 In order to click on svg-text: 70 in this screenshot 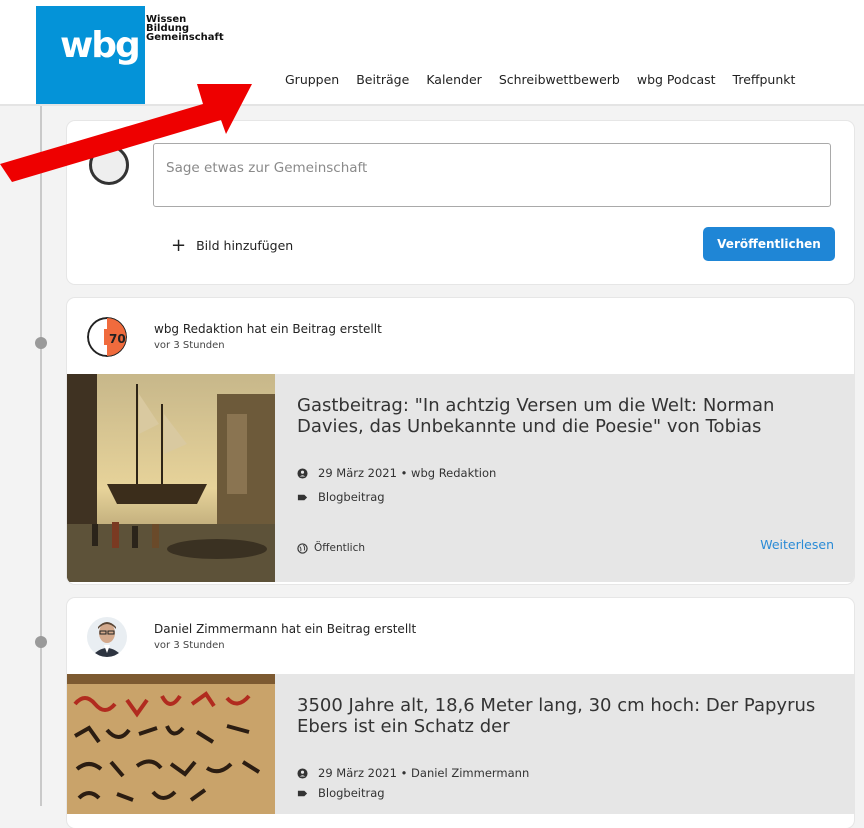, I will do `click(117, 339)`.